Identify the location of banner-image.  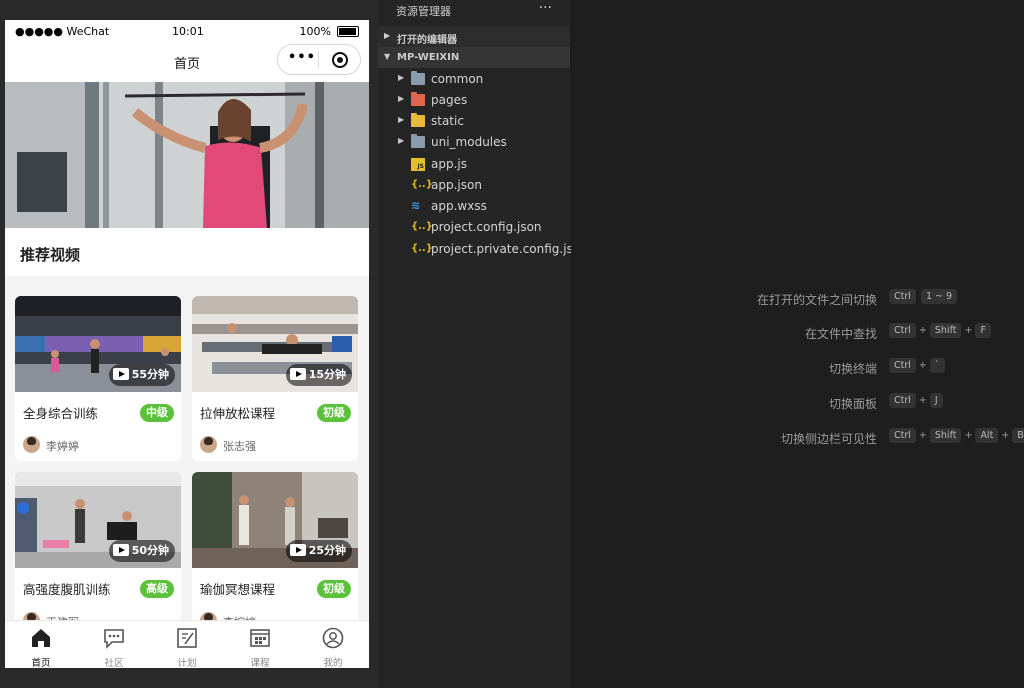
(187, 155).